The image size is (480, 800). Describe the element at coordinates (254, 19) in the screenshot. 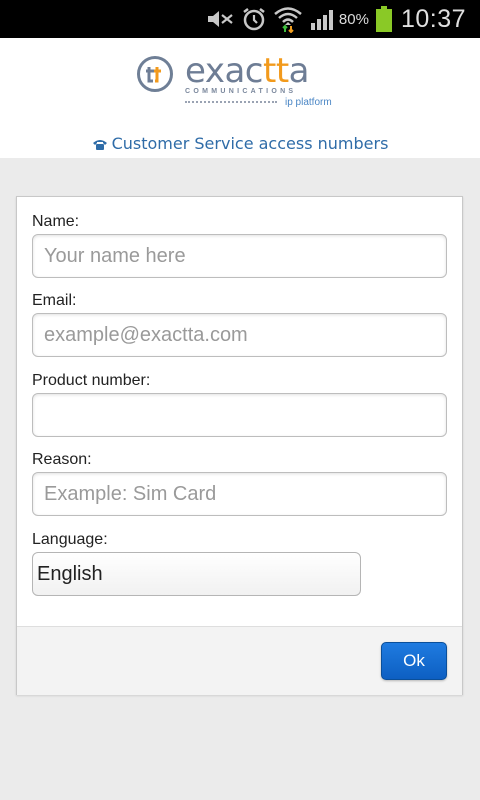

I see `alarm-icon` at that location.